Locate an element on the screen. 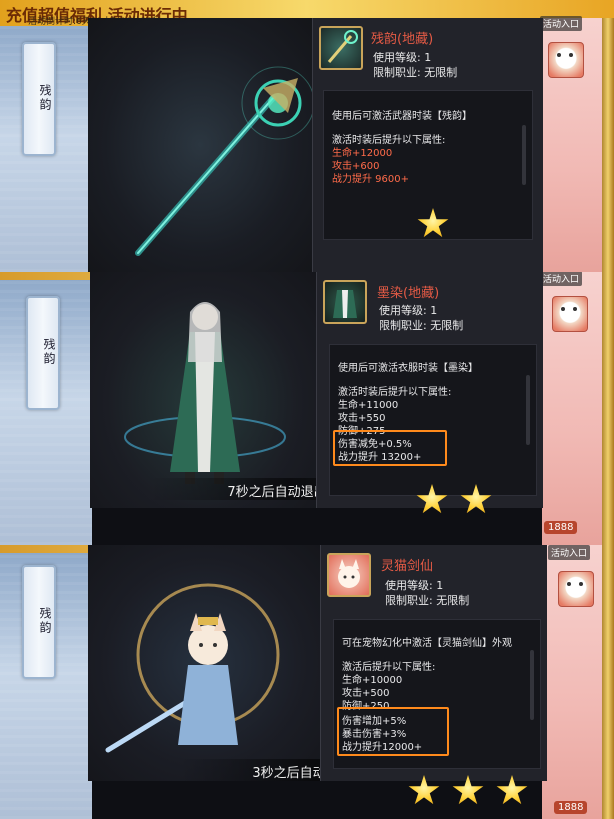  attr-line: 战力提升 9600+ is located at coordinates (371, 179).